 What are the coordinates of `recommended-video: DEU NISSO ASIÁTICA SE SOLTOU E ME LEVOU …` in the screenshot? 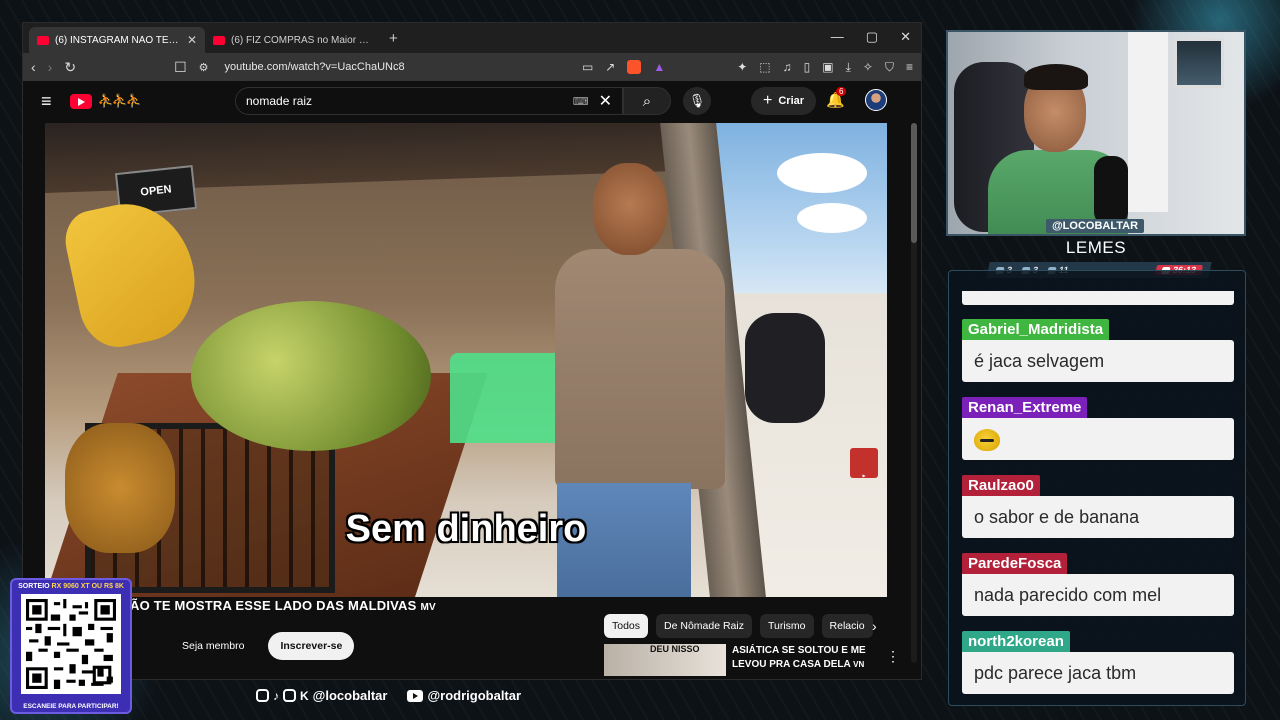 It's located at (752, 660).